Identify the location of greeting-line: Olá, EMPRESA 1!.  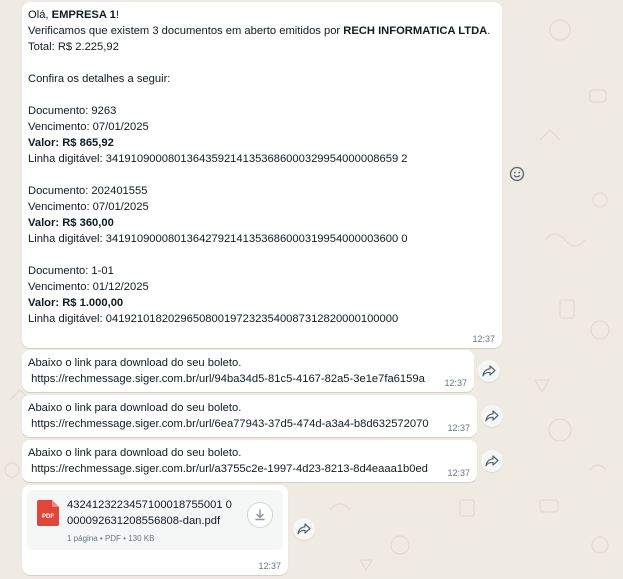
(73, 15).